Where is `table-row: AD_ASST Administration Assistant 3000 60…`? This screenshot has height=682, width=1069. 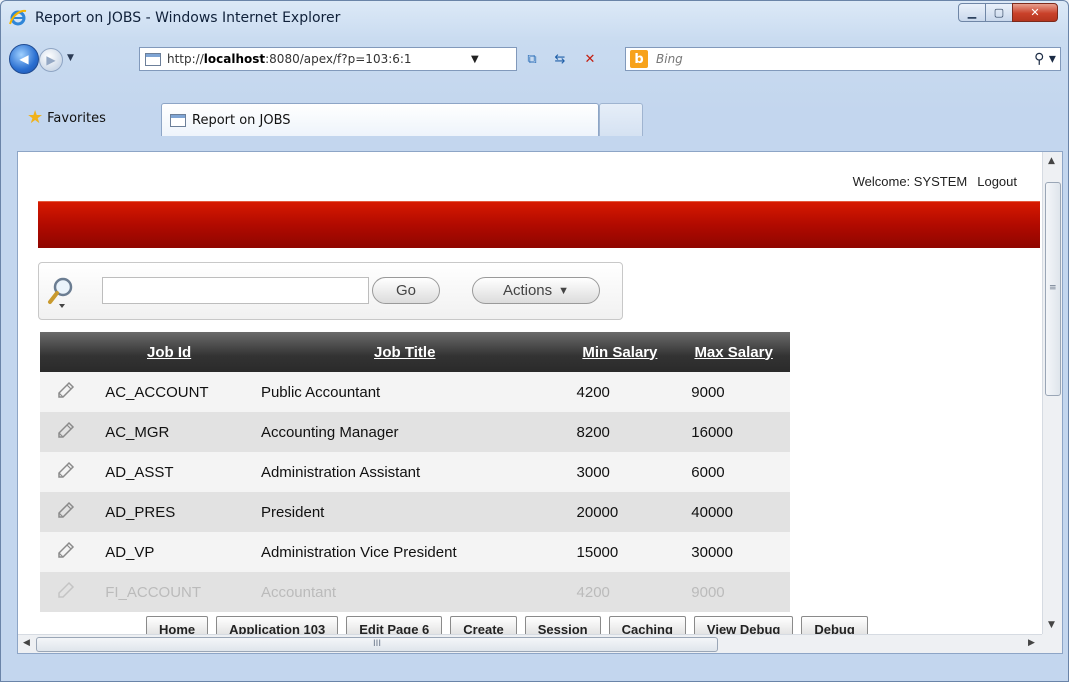
table-row: AD_ASST Administration Assistant 3000 60… is located at coordinates (415, 472).